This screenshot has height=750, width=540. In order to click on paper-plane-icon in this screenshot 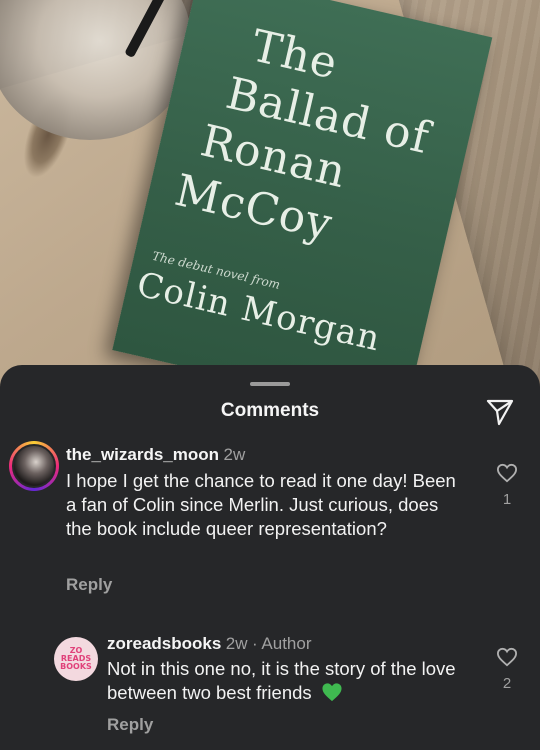, I will do `click(500, 412)`.